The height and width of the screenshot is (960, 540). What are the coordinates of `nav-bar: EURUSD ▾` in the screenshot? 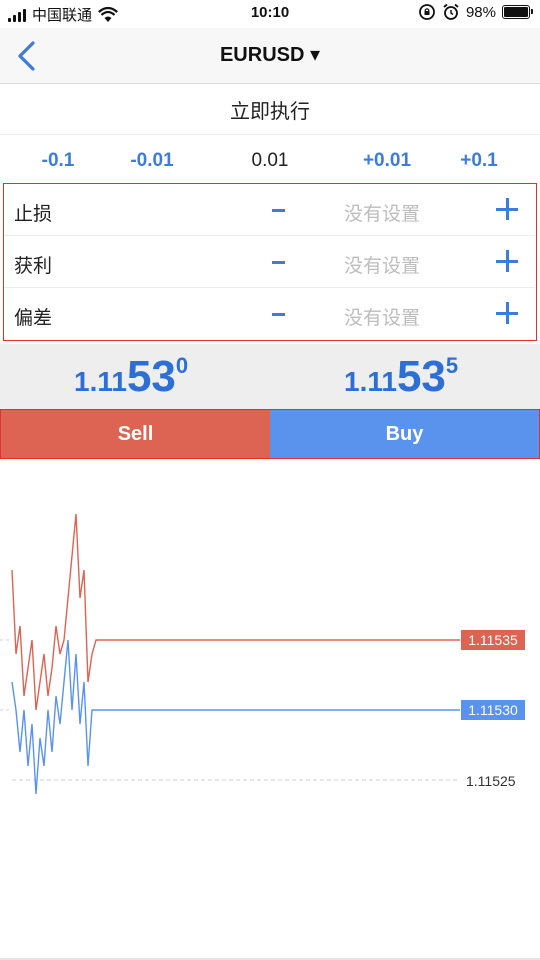 It's located at (270, 56).